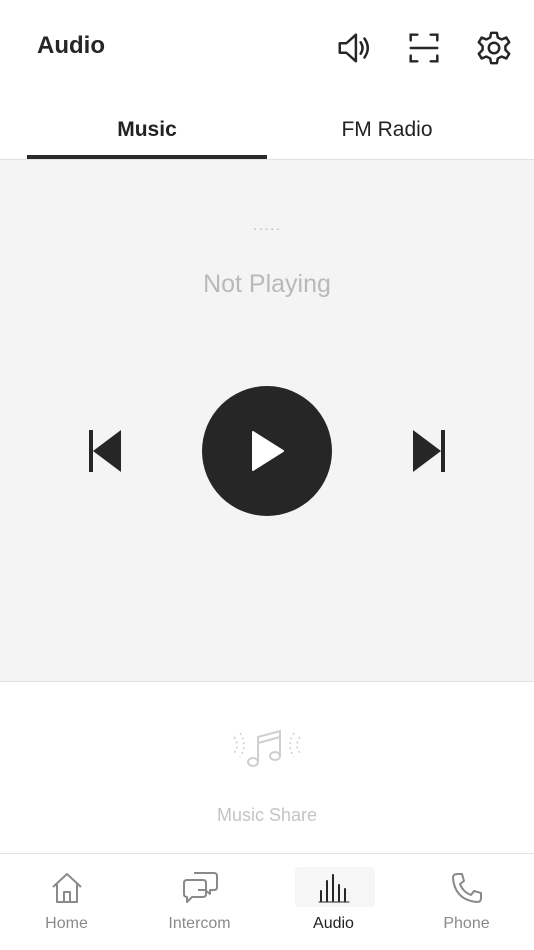 This screenshot has width=534, height=950. I want to click on tab-bar: Music FM Radio, so click(267, 130).